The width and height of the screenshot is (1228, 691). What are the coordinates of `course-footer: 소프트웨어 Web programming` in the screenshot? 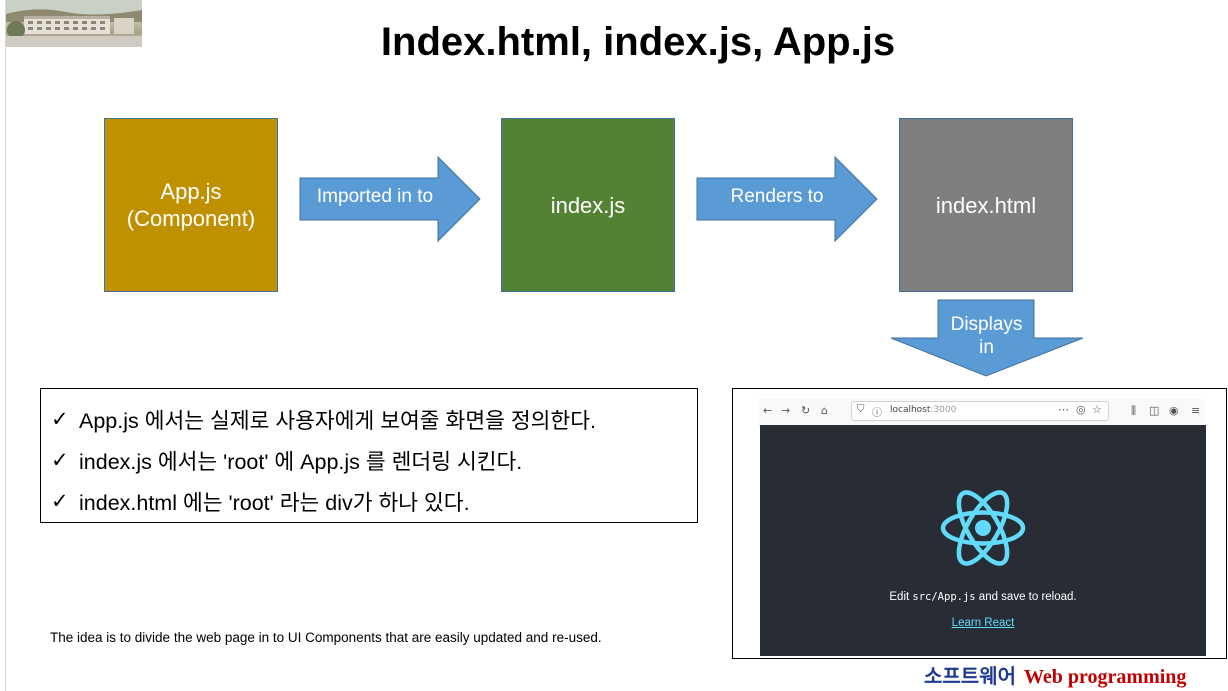 It's located at (1055, 674).